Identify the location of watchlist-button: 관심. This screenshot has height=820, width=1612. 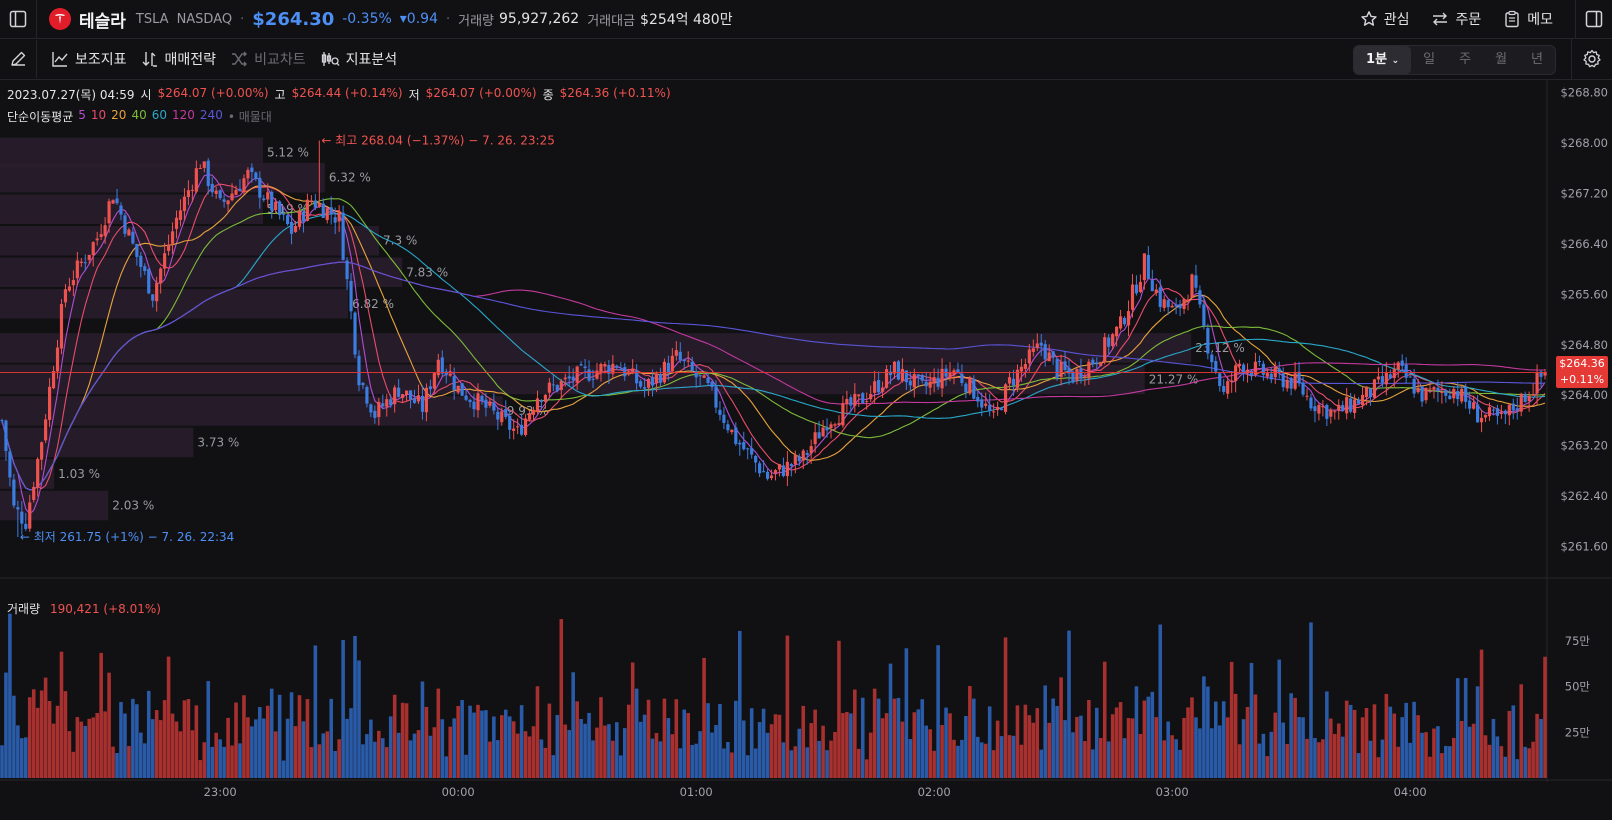
(1385, 19).